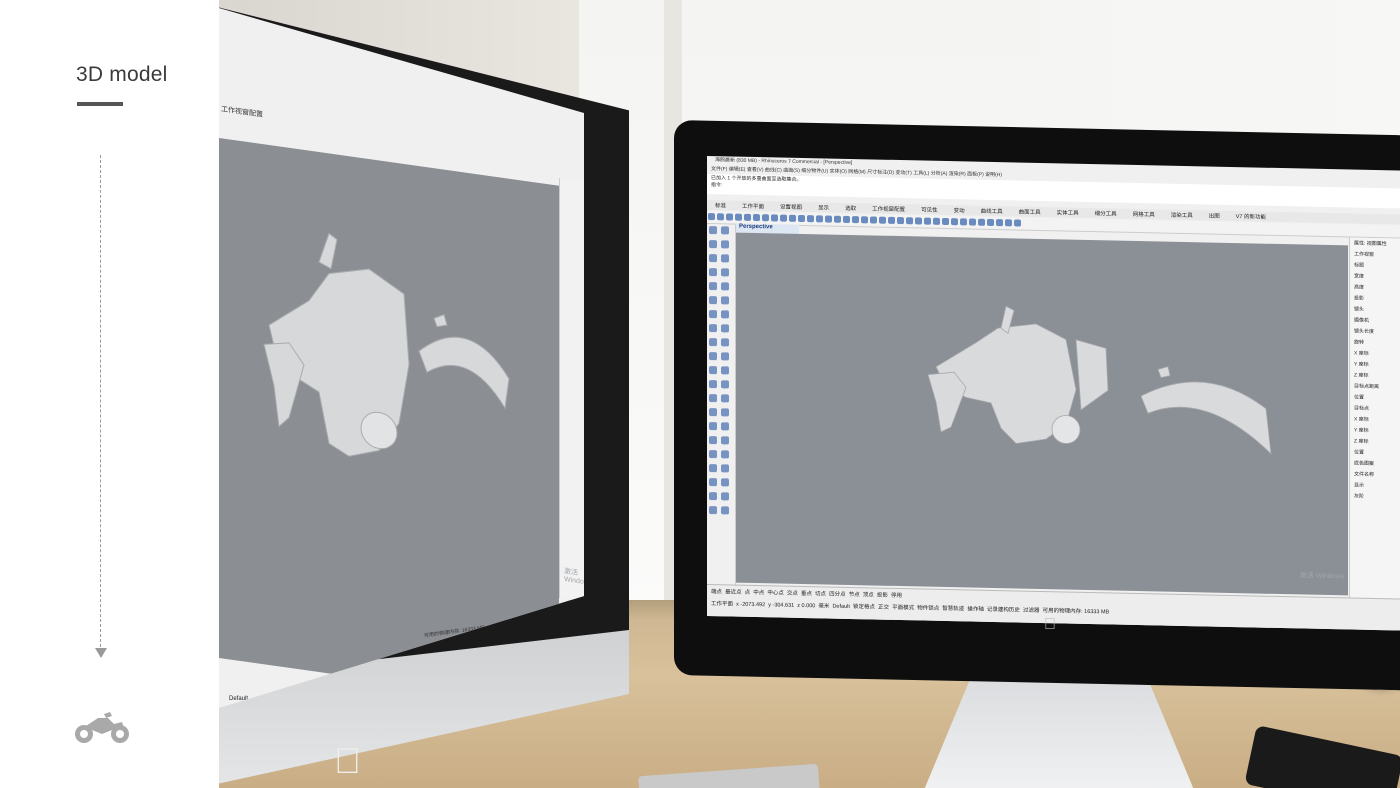  Describe the element at coordinates (1003, 610) in the screenshot. I see `status-item: 记录建构历史` at that location.